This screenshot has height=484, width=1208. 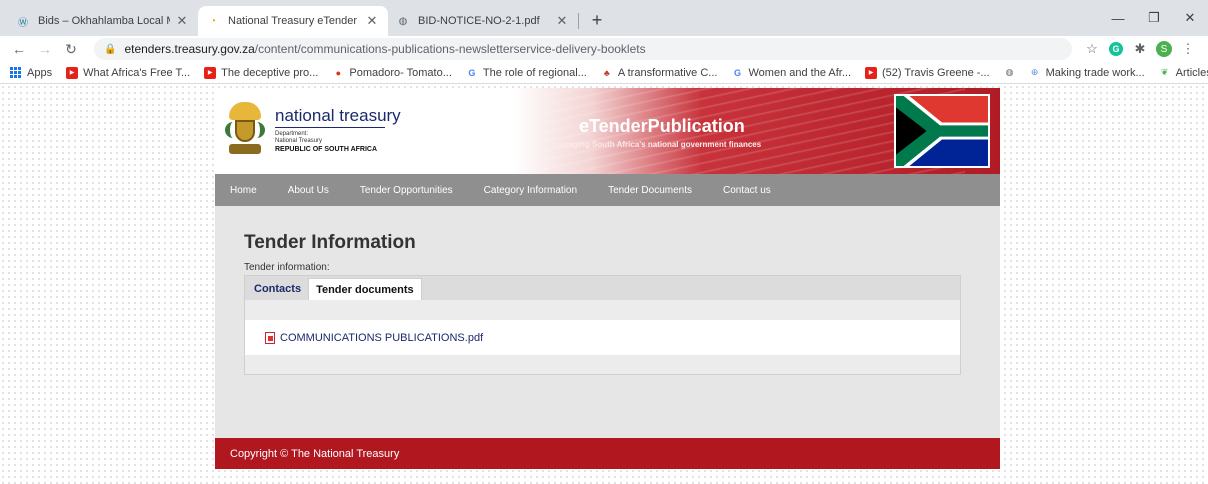 What do you see at coordinates (330, 127) in the screenshot?
I see `logo-rule` at bounding box center [330, 127].